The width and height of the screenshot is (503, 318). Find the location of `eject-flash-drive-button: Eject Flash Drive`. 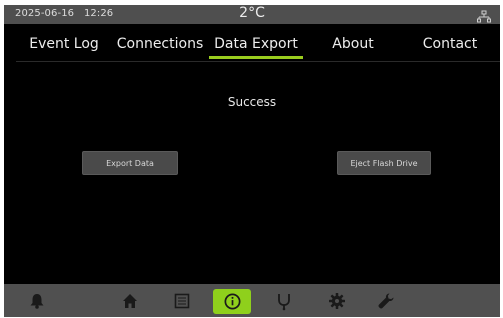

eject-flash-drive-button: Eject Flash Drive is located at coordinates (384, 163).